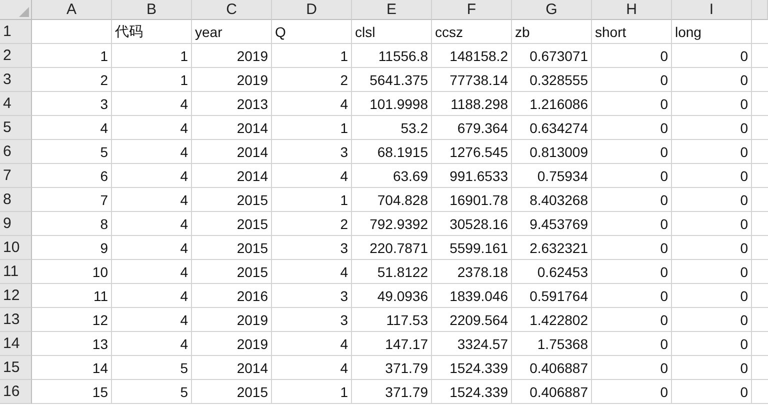 The height and width of the screenshot is (416, 768). What do you see at coordinates (16, 32) in the screenshot?
I see `row-header: 1` at bounding box center [16, 32].